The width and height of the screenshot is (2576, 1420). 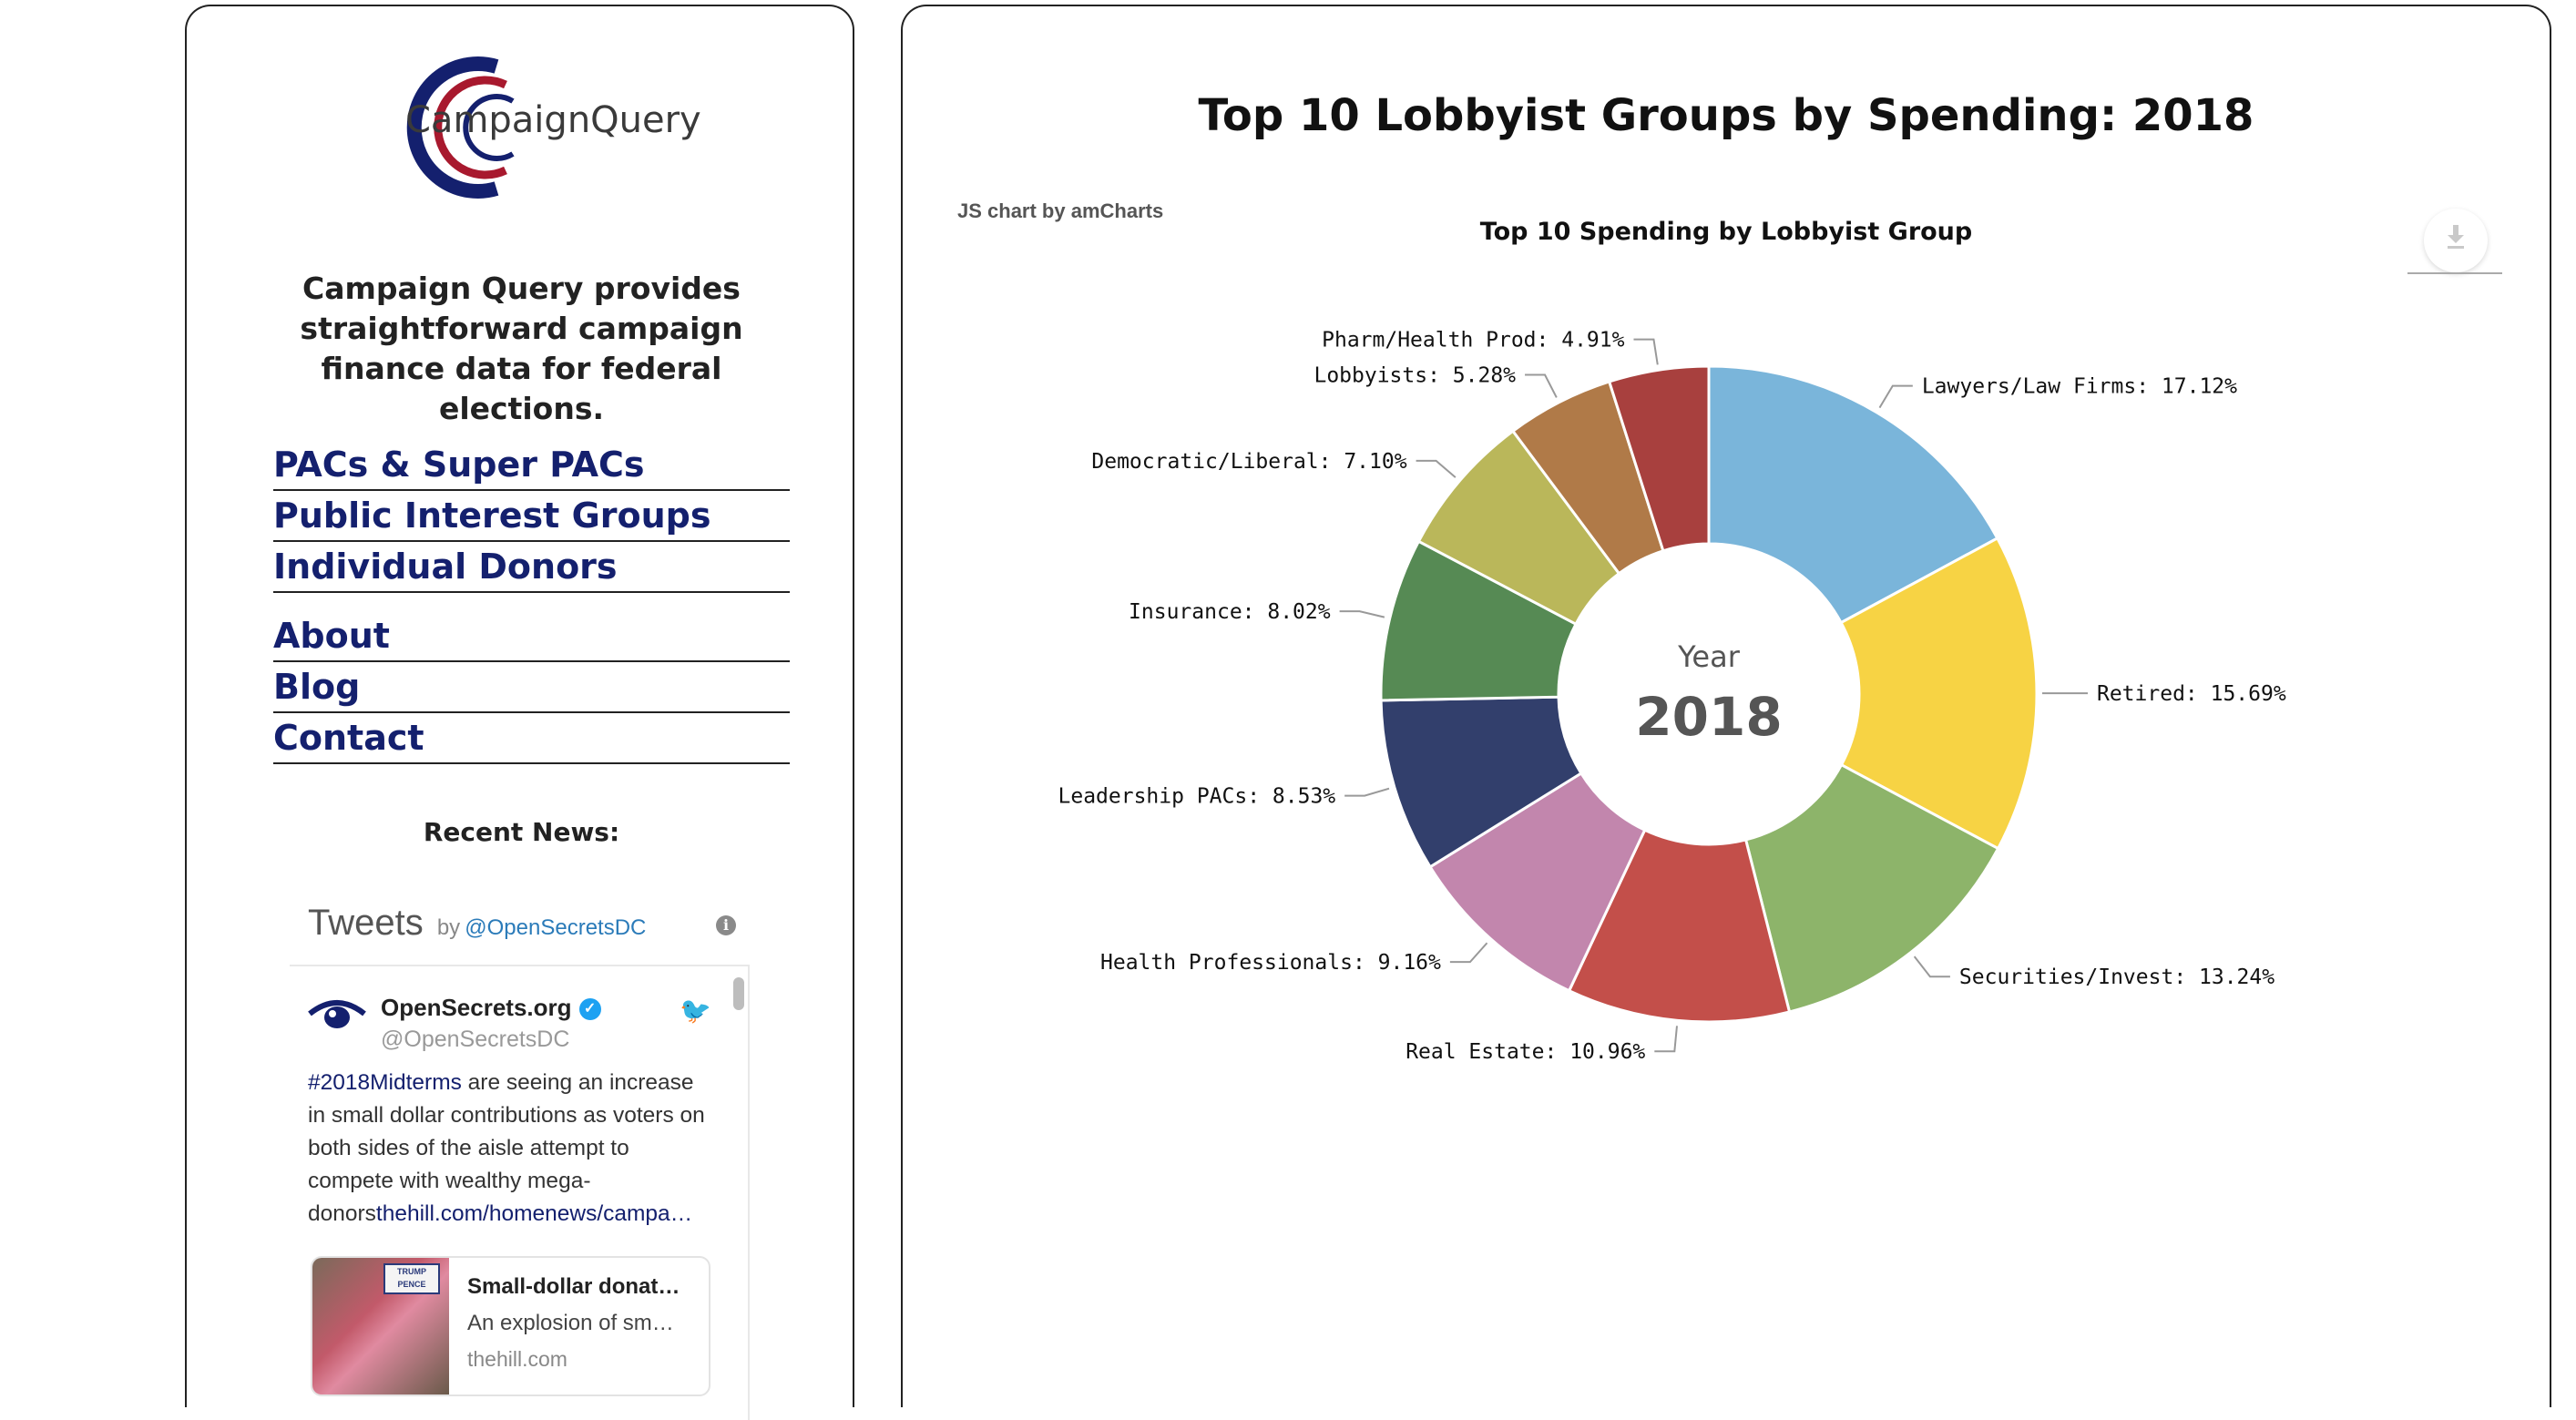 What do you see at coordinates (2116, 977) in the screenshot?
I see `slice-label: Securities/Invest: 13.24%` at bounding box center [2116, 977].